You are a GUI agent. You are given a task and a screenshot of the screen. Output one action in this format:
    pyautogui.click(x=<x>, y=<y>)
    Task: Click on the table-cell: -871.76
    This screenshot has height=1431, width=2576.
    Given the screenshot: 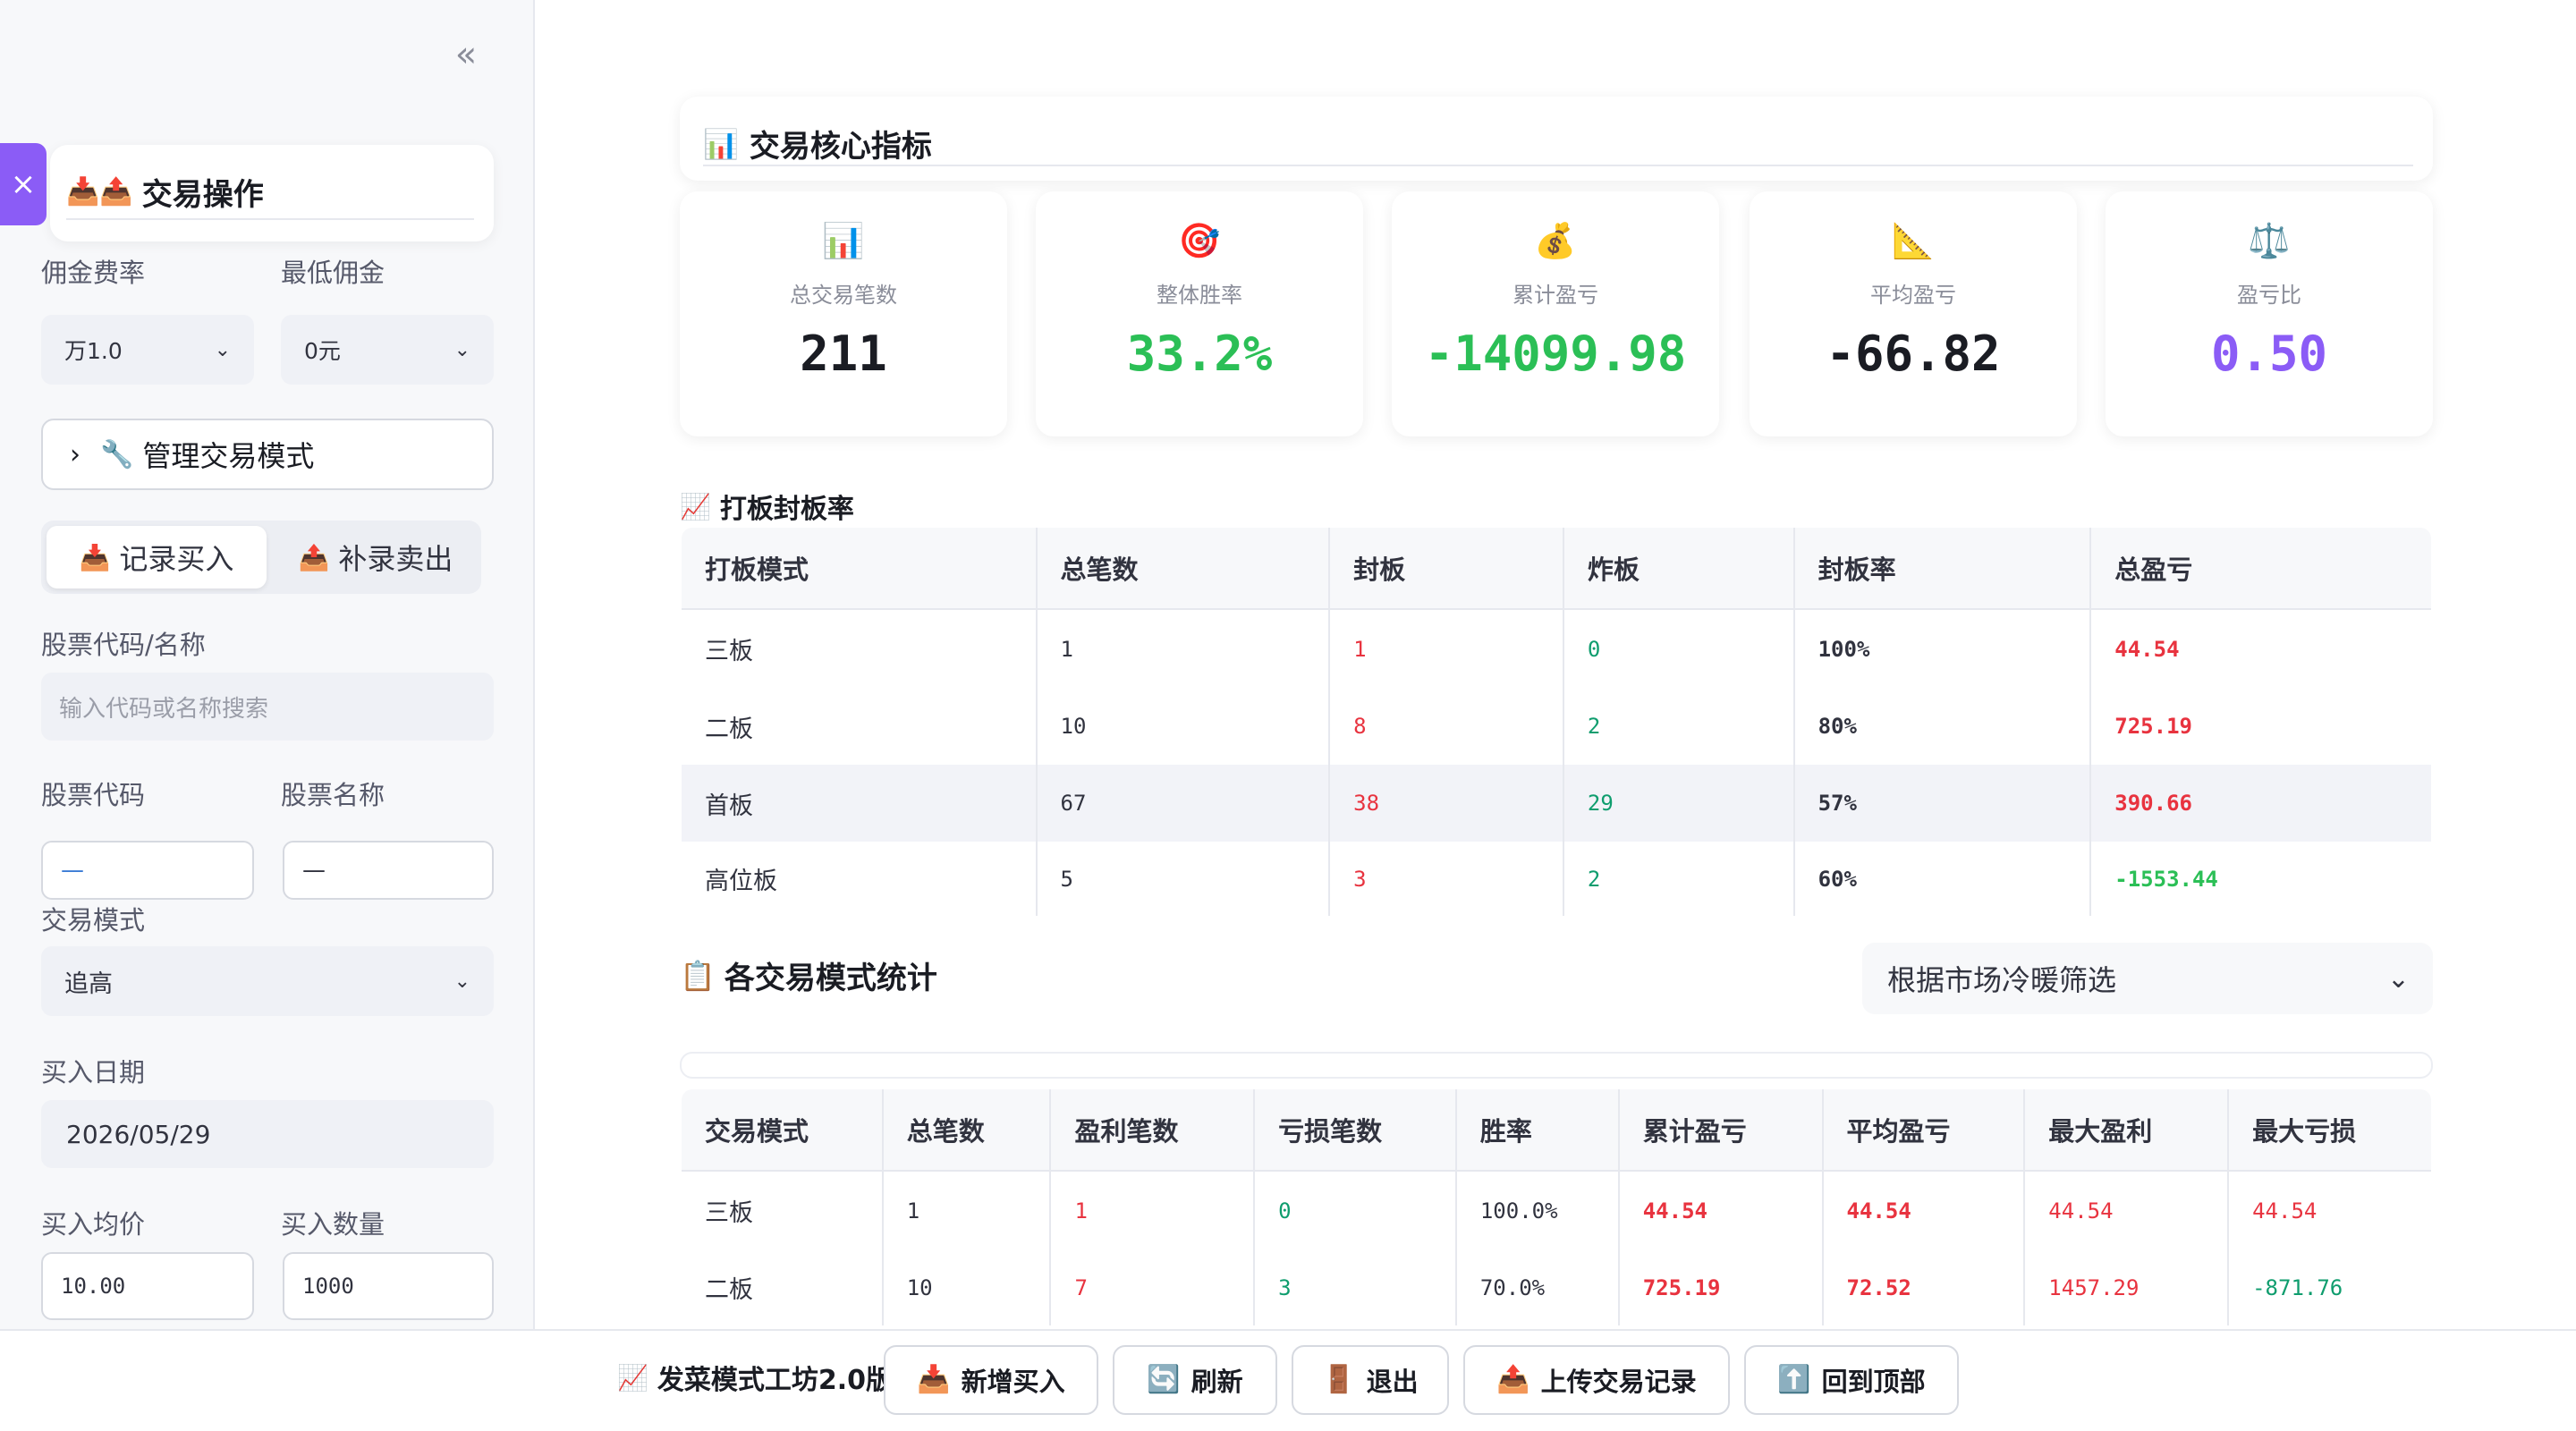 What is the action you would take?
    pyautogui.click(x=2329, y=1287)
    